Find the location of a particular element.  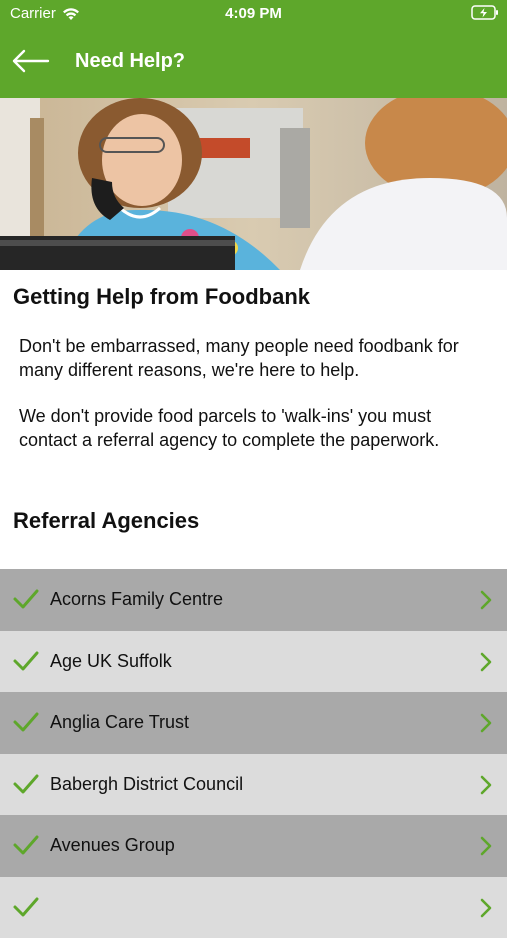

back-button is located at coordinates (32, 63).